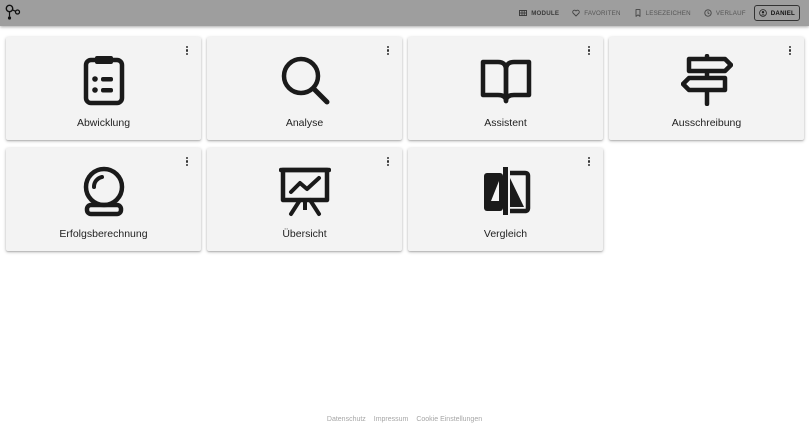  I want to click on tile-label: Übersicht, so click(304, 234).